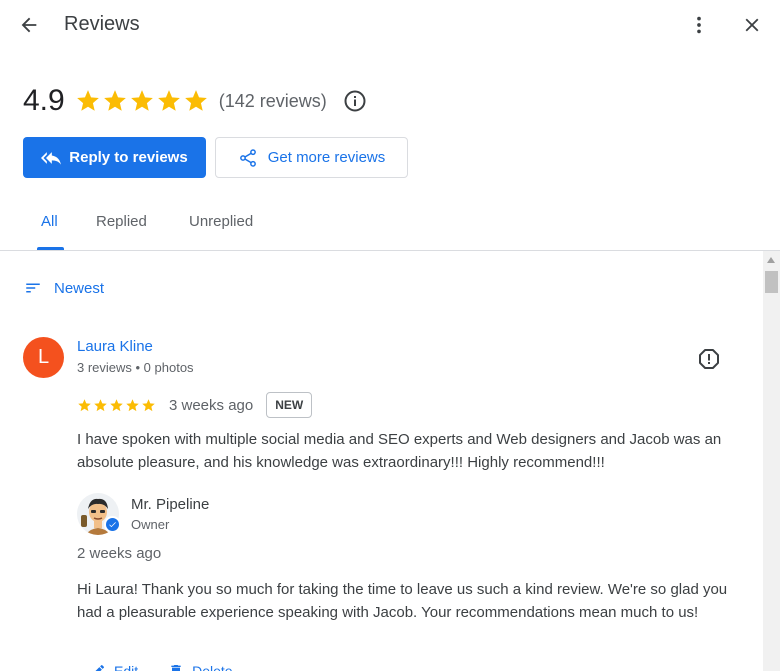 This screenshot has width=780, height=671. I want to click on tab-all: All, so click(49, 221).